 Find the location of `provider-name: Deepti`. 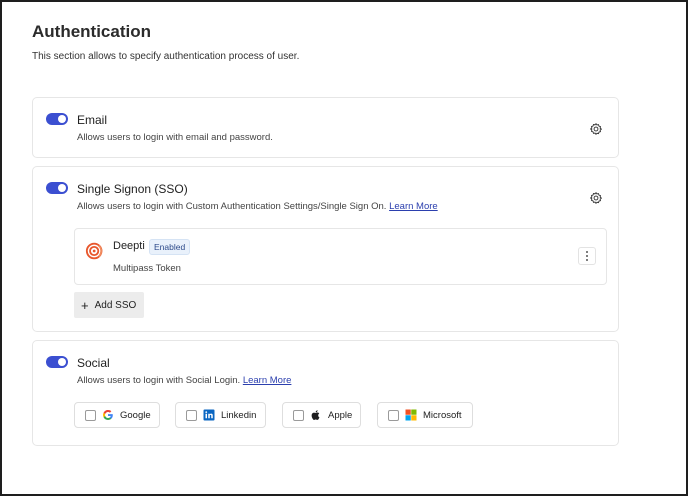

provider-name: Deepti is located at coordinates (129, 246).